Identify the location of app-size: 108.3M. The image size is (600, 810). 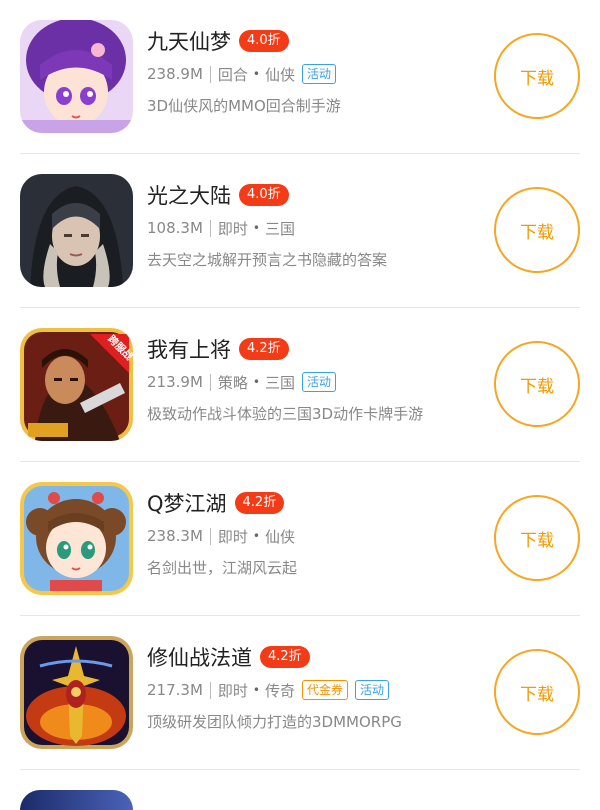
(175, 228).